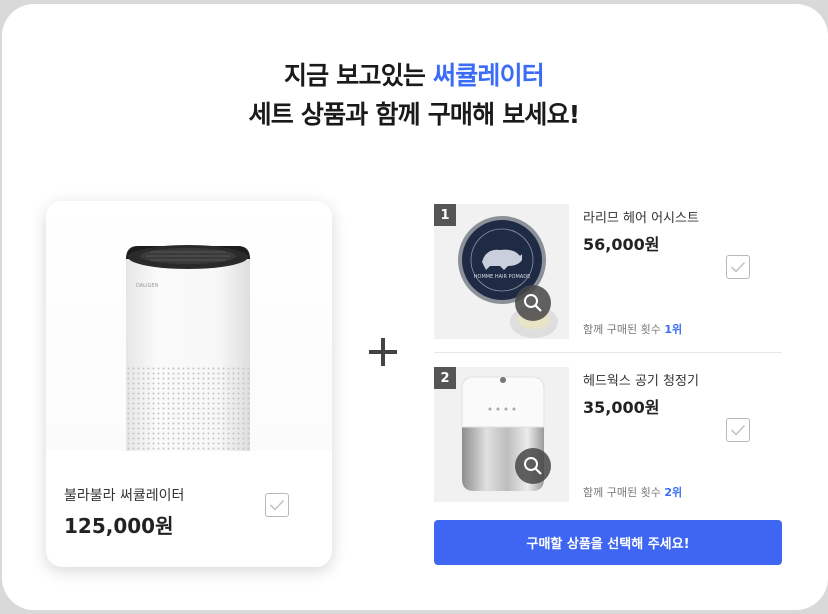 The width and height of the screenshot is (828, 614). Describe the element at coordinates (445, 378) in the screenshot. I see `rank-badge: 2` at that location.